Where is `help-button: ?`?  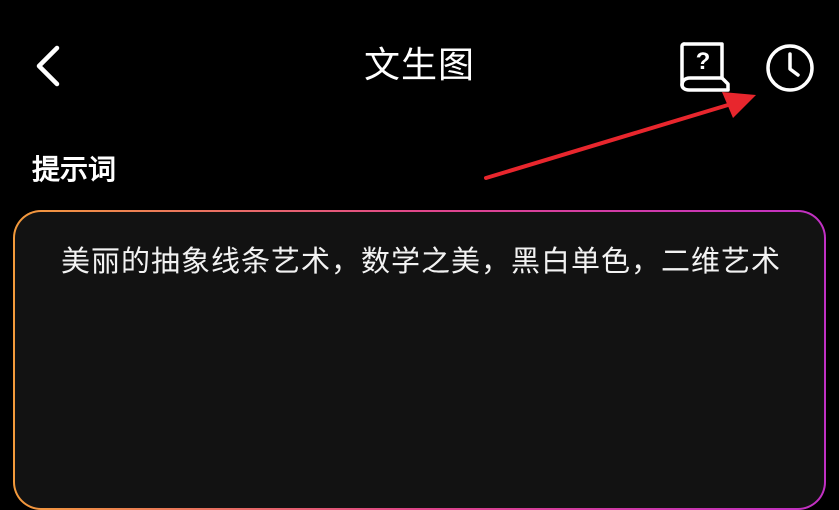 help-button: ? is located at coordinates (706, 66).